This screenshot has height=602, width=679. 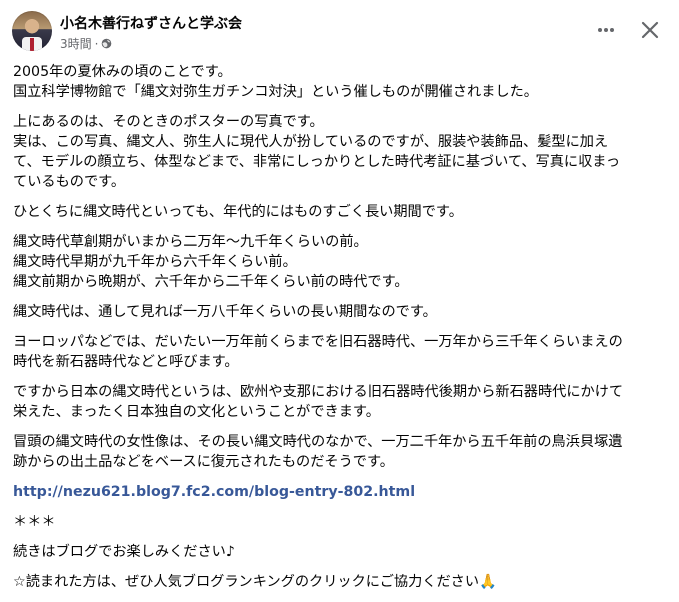 What do you see at coordinates (32, 44) in the screenshot?
I see `avatar-tie` at bounding box center [32, 44].